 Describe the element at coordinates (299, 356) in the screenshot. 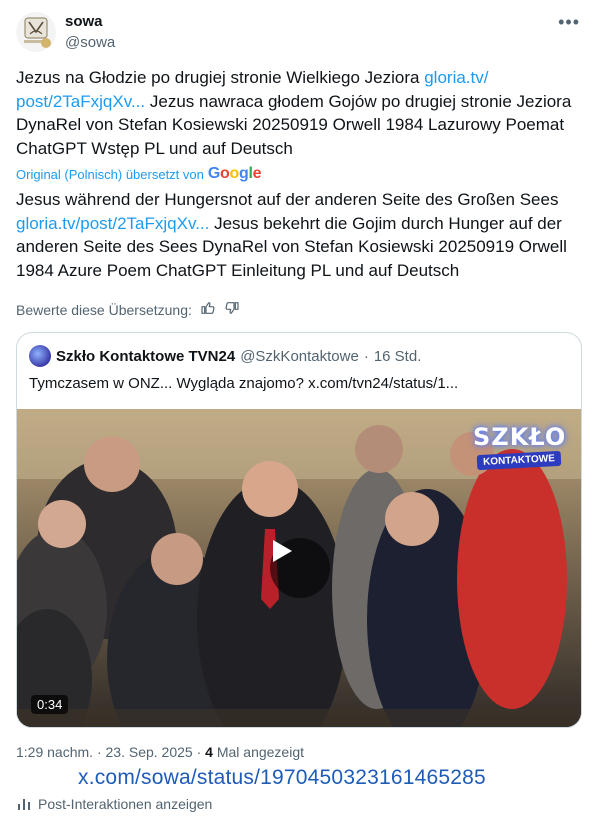

I see `quoted-author-handle: @SzkKontaktowe` at that location.